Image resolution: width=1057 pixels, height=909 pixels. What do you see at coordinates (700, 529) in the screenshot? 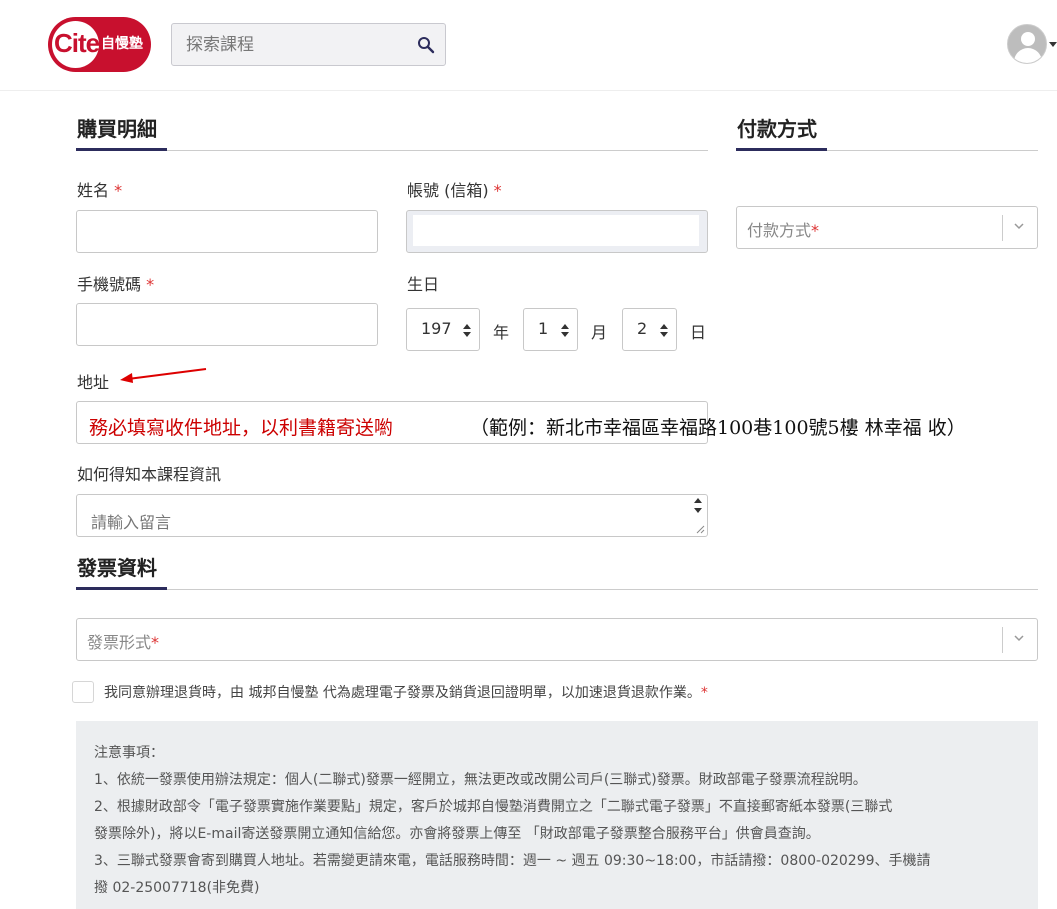
I see `resize-grip-icon` at bounding box center [700, 529].